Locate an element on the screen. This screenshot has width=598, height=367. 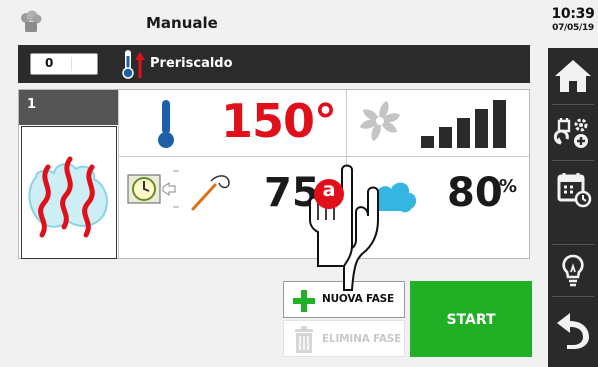
core-probe-icon is located at coordinates (210, 193).